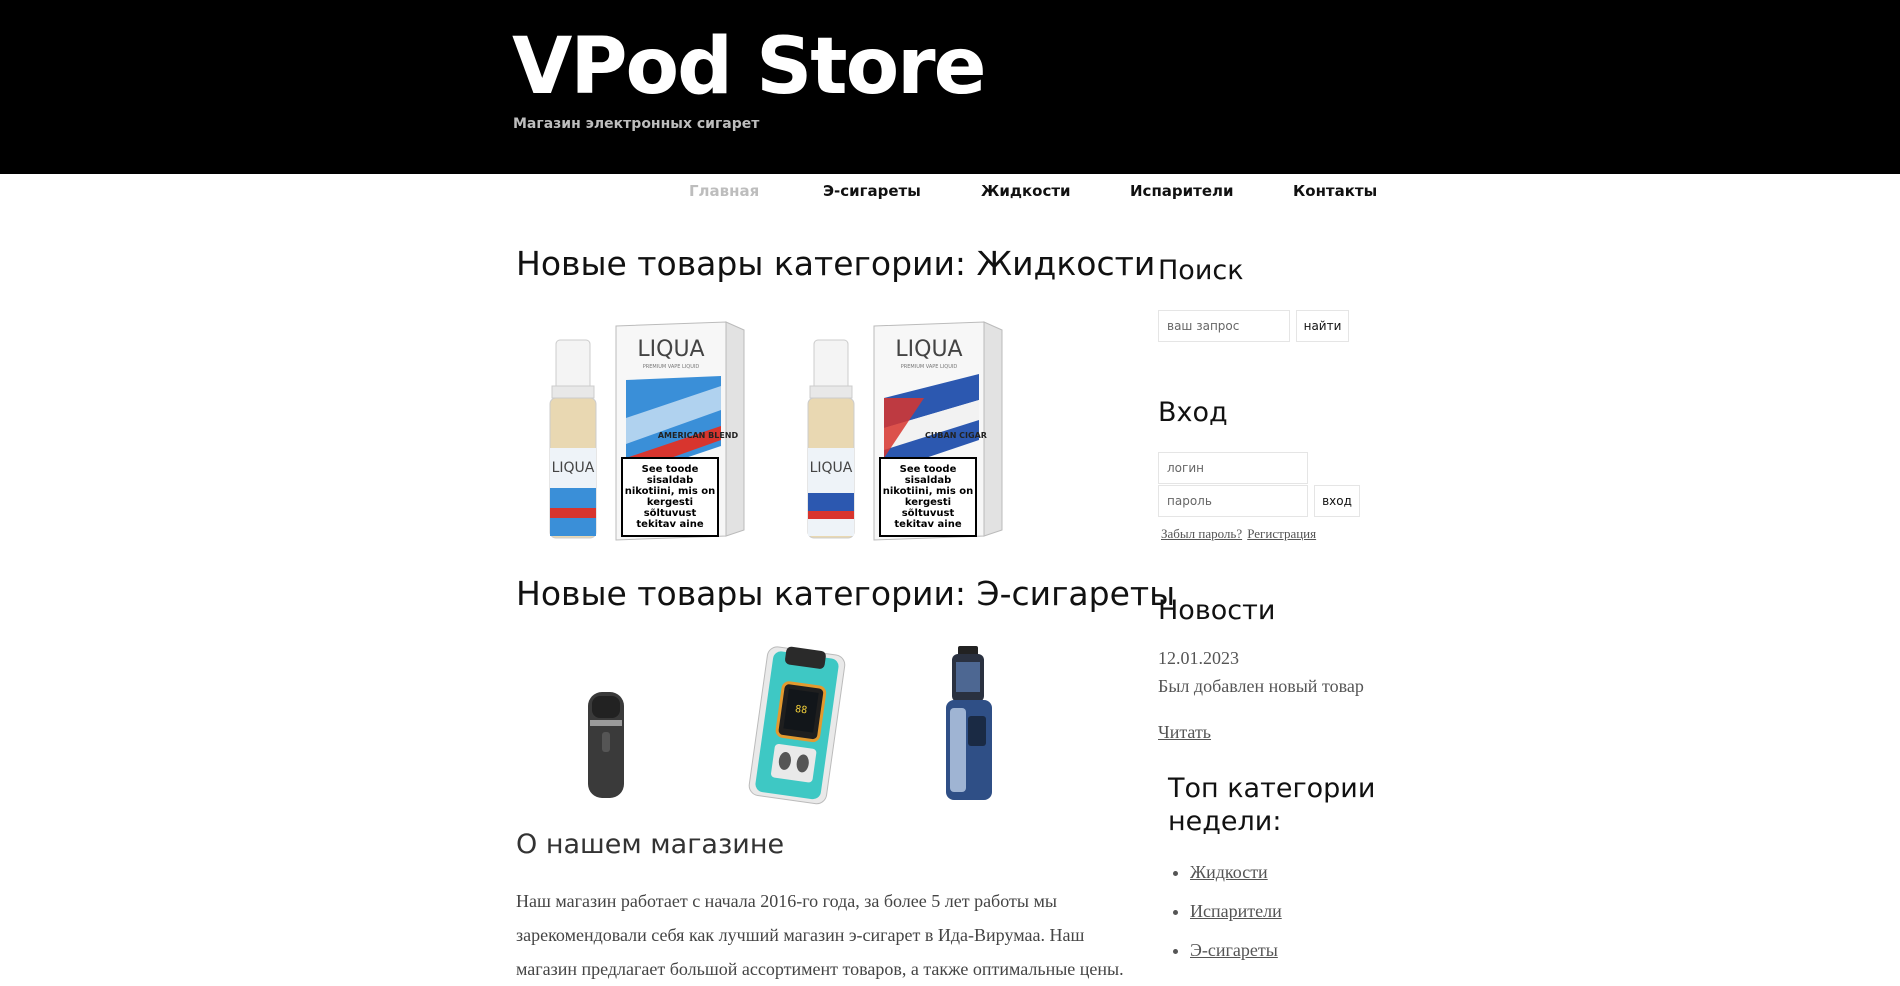 The image size is (1900, 986). I want to click on nav-item-home: Главная, so click(724, 191).